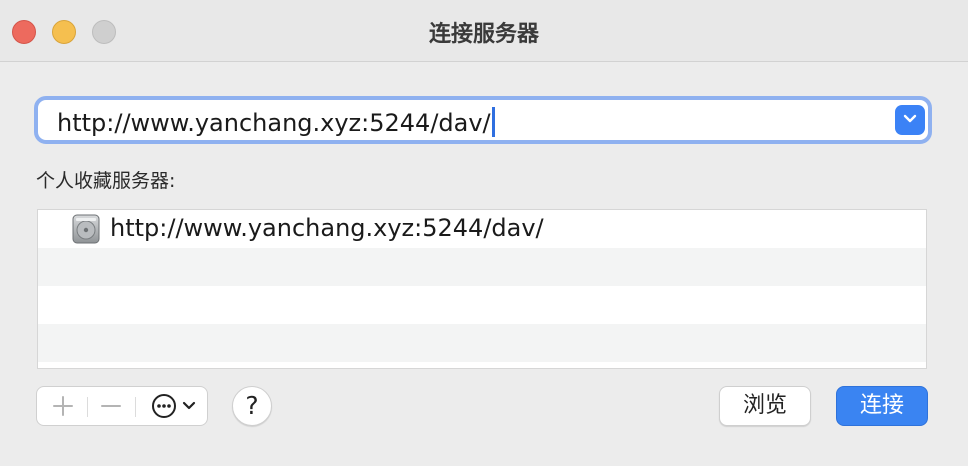 The width and height of the screenshot is (968, 466). I want to click on connect-button: 连接, so click(882, 406).